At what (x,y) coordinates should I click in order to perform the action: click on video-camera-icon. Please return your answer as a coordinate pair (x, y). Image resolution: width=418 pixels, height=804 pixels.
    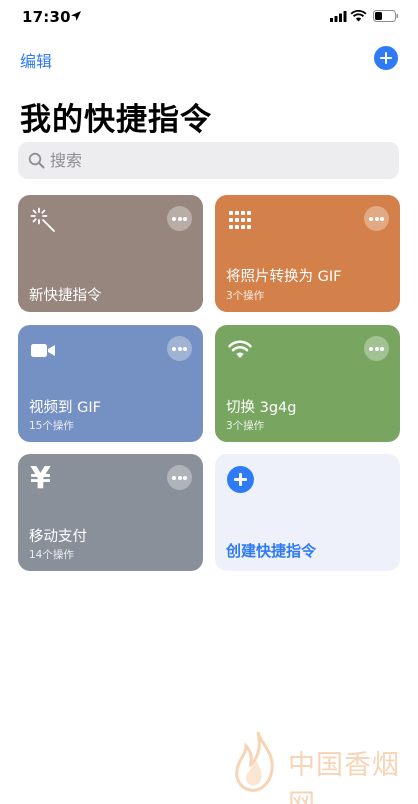
    Looking at the image, I should click on (43, 350).